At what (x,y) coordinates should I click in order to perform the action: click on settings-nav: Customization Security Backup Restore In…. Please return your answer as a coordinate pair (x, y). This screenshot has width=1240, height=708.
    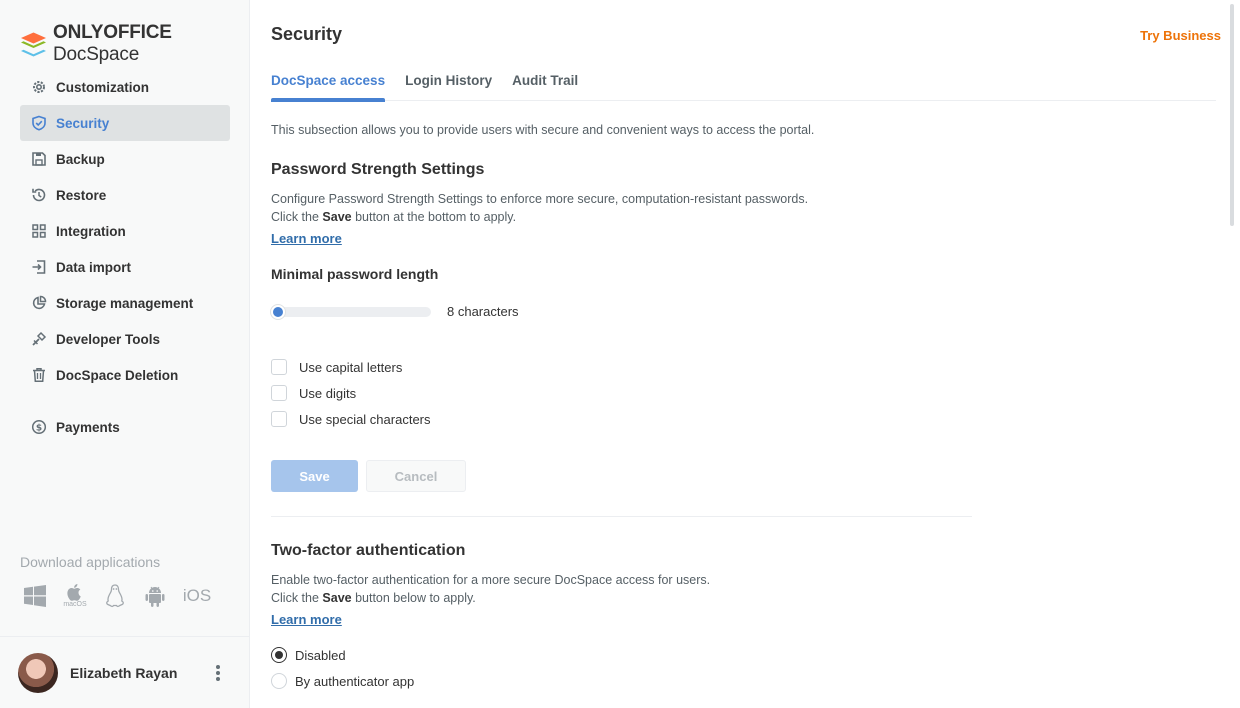
    Looking at the image, I should click on (125, 257).